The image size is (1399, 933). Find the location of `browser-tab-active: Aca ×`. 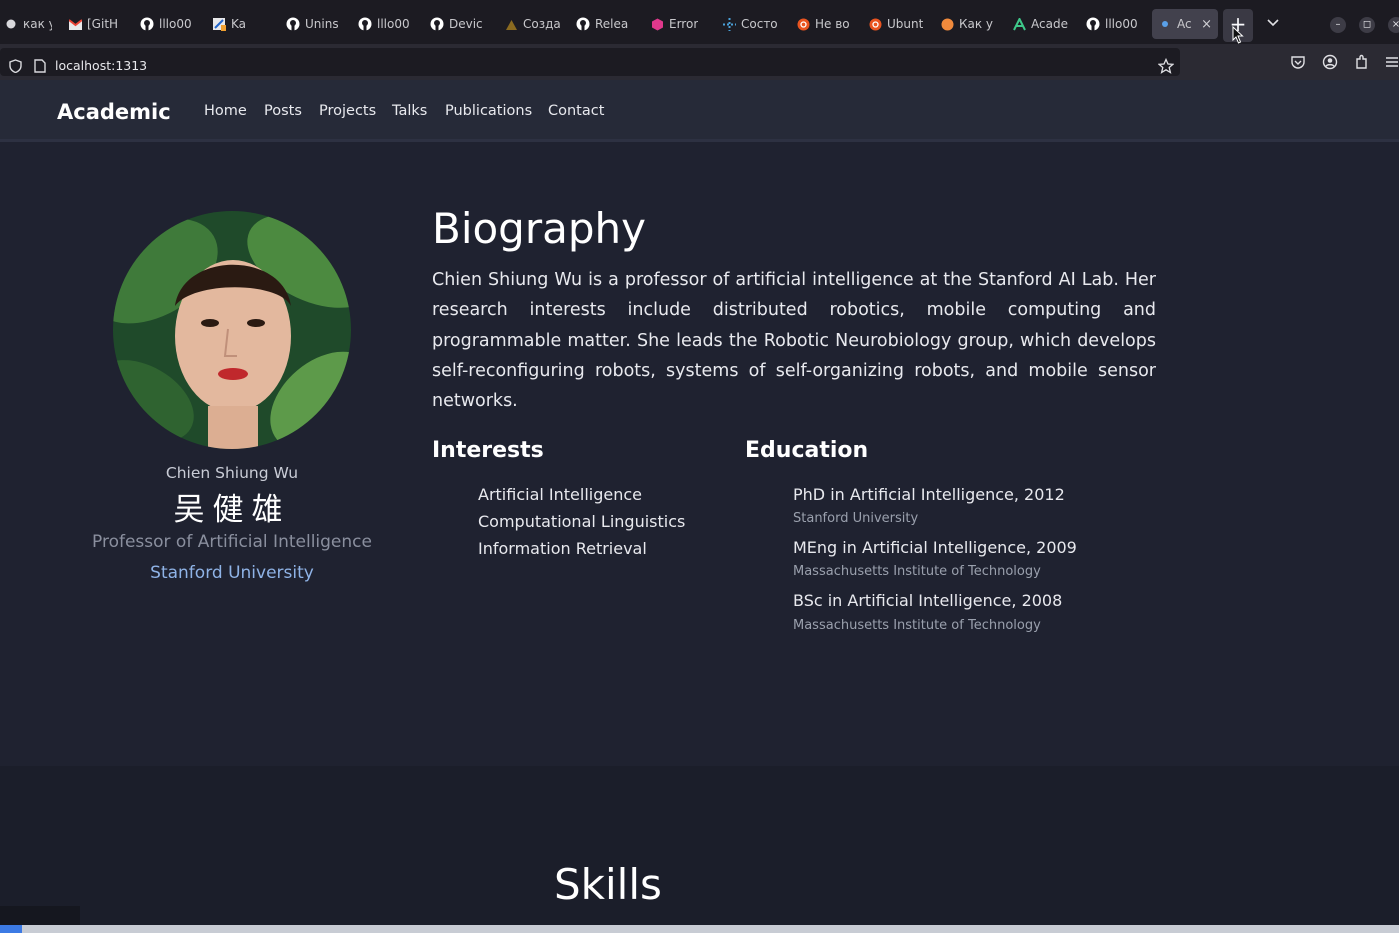

browser-tab-active: Aca × is located at coordinates (1185, 24).